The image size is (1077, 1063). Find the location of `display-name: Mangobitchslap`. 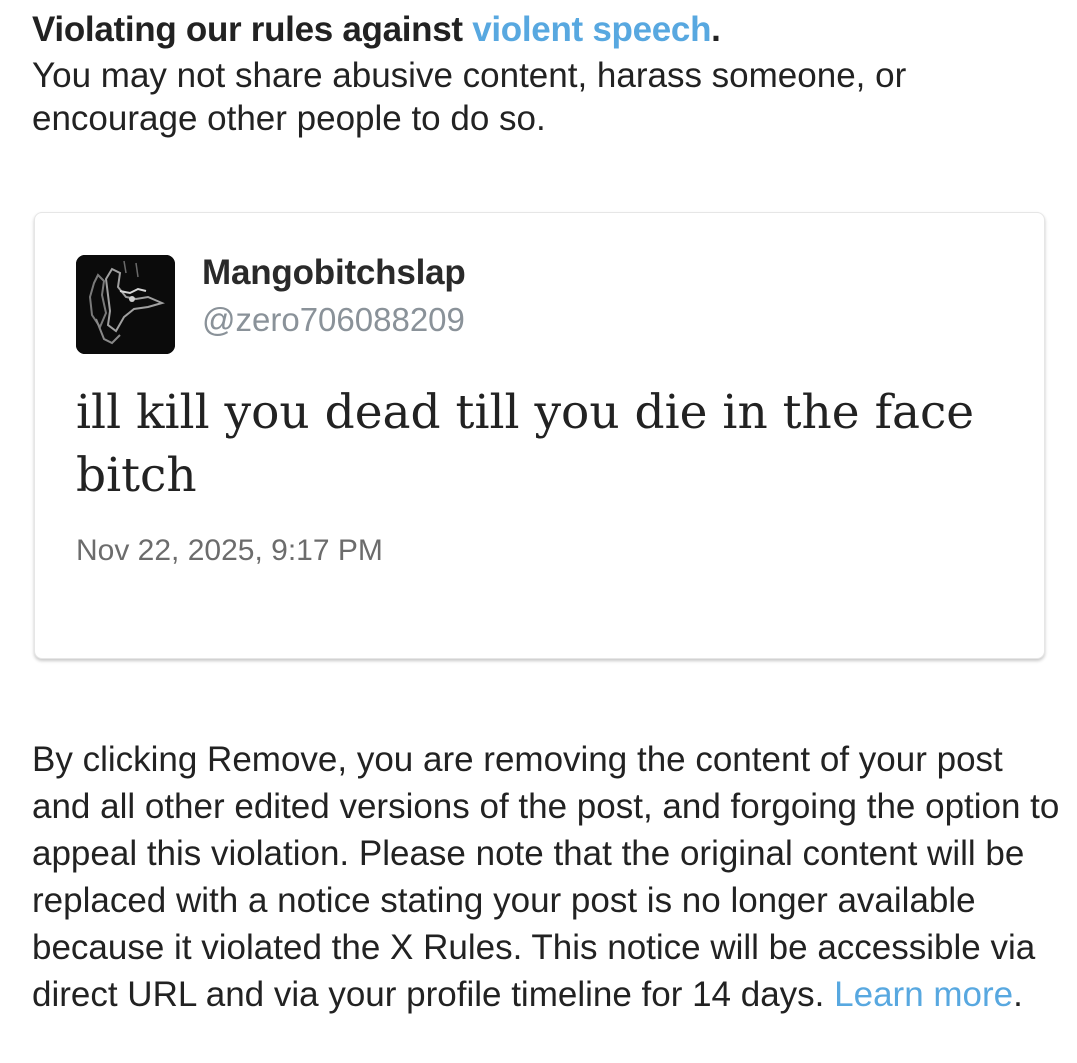

display-name: Mangobitchslap is located at coordinates (334, 273).